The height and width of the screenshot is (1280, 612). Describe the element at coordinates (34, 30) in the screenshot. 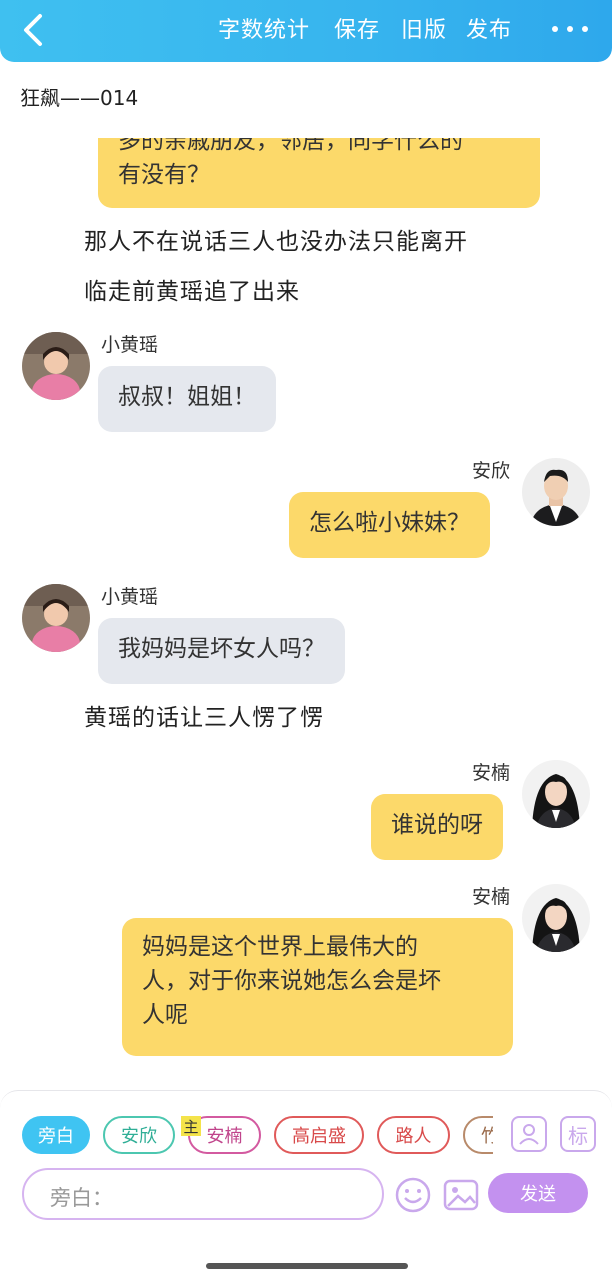

I see `back-arrow-icon` at that location.